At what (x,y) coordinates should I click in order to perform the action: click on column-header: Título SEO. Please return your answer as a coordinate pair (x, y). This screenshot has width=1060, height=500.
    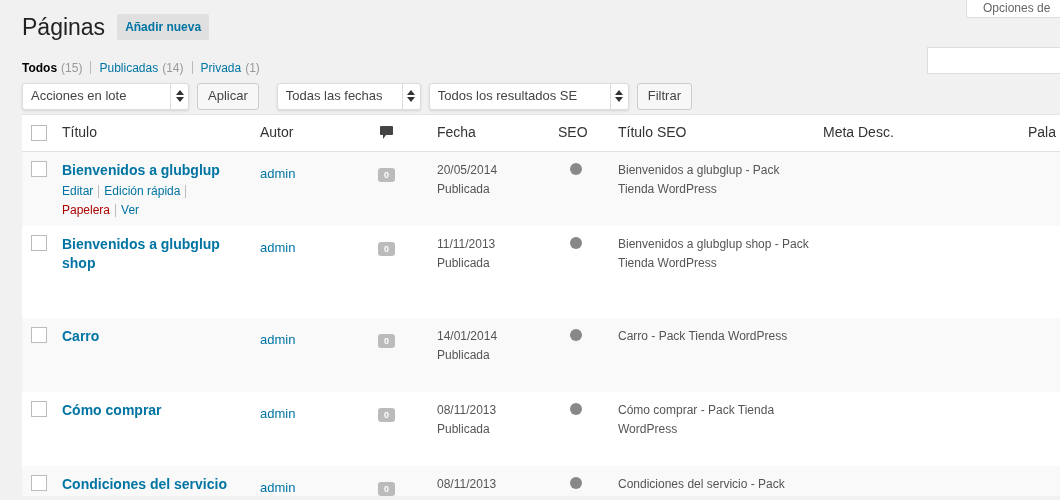
    Looking at the image, I should click on (652, 132).